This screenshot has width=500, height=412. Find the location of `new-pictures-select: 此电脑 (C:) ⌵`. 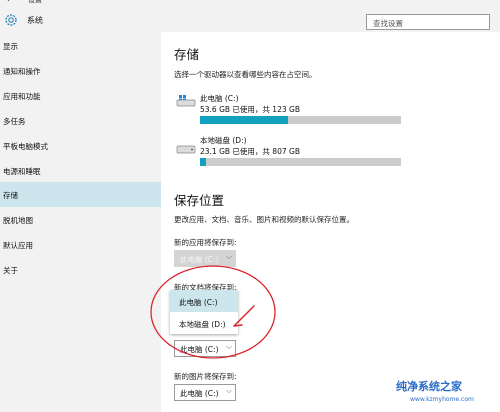

new-pictures-select: 此电脑 (C:) ⌵ is located at coordinates (205, 392).